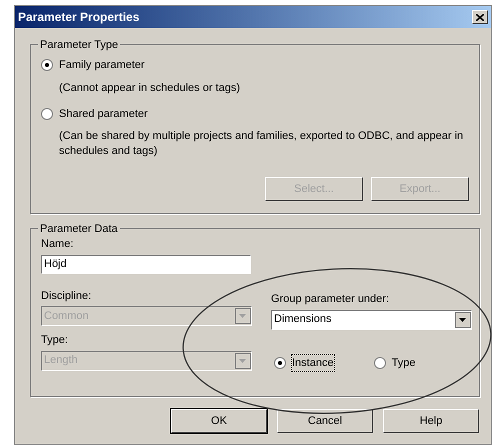 Image resolution: width=492 pixels, height=445 pixels. Describe the element at coordinates (219, 421) in the screenshot. I see `dialog-button: OK` at that location.